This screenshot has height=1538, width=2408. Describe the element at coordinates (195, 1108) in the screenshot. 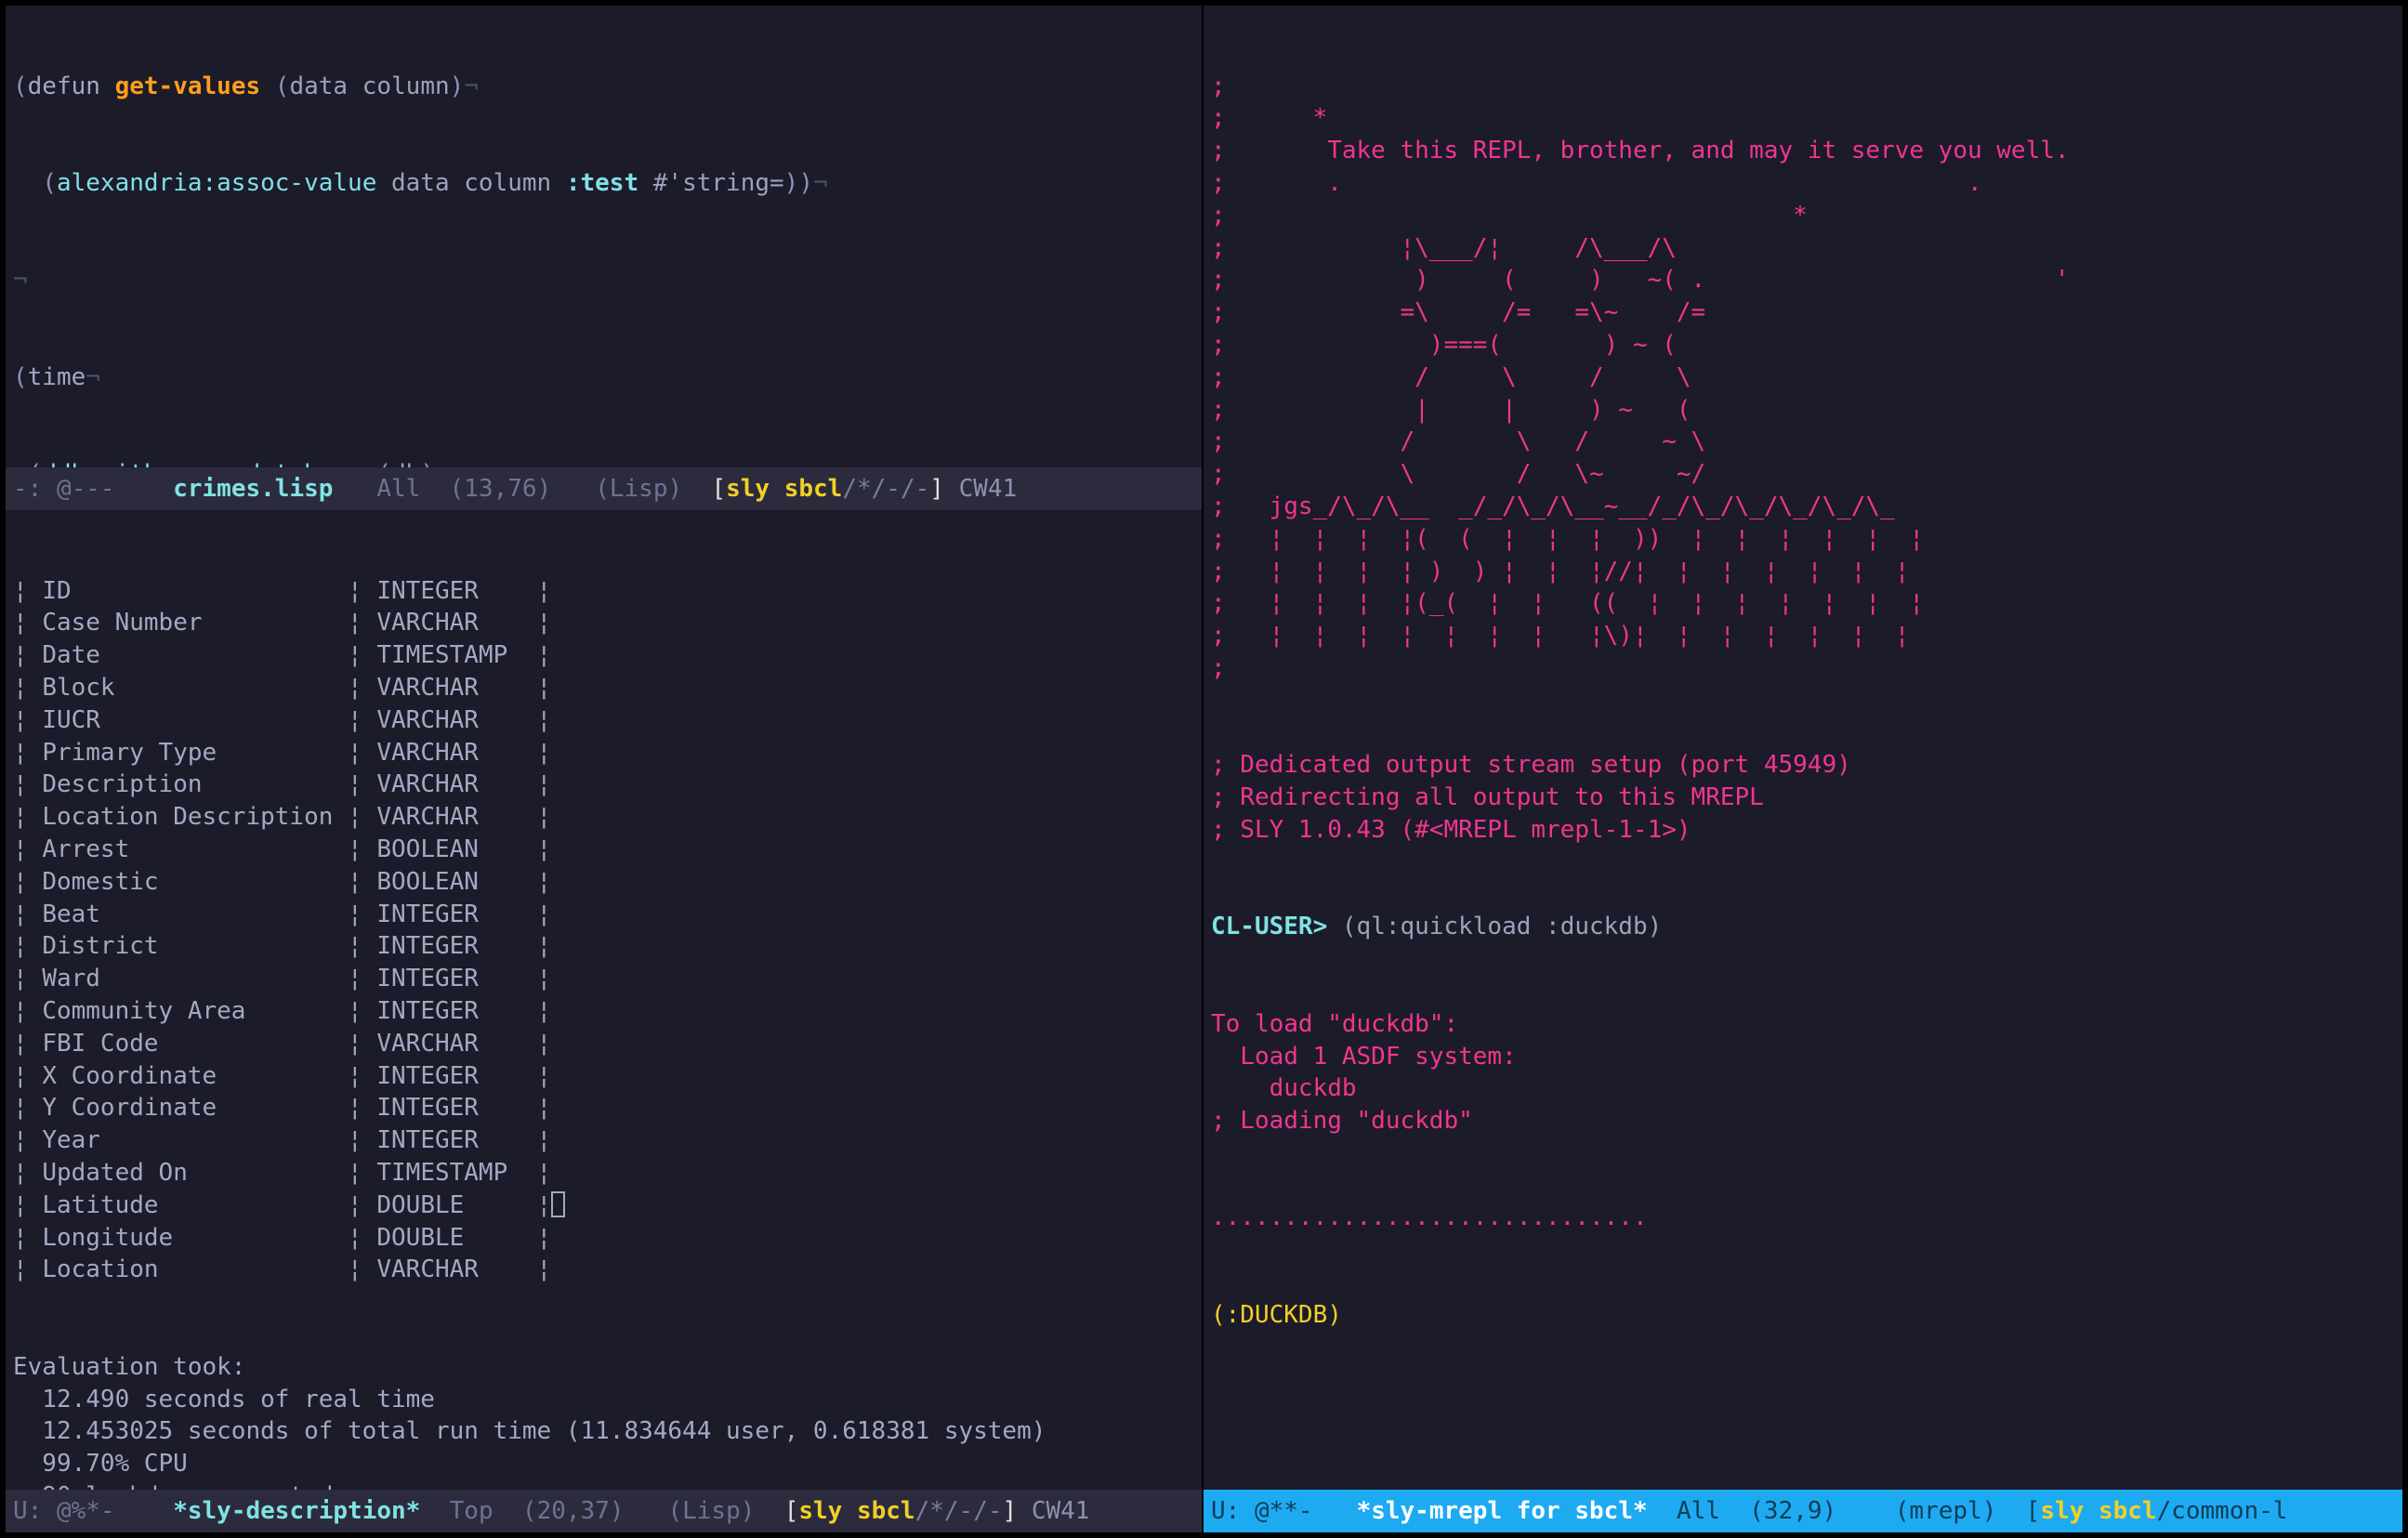

I see `table-cell-column-name: Y Coordinate` at that location.